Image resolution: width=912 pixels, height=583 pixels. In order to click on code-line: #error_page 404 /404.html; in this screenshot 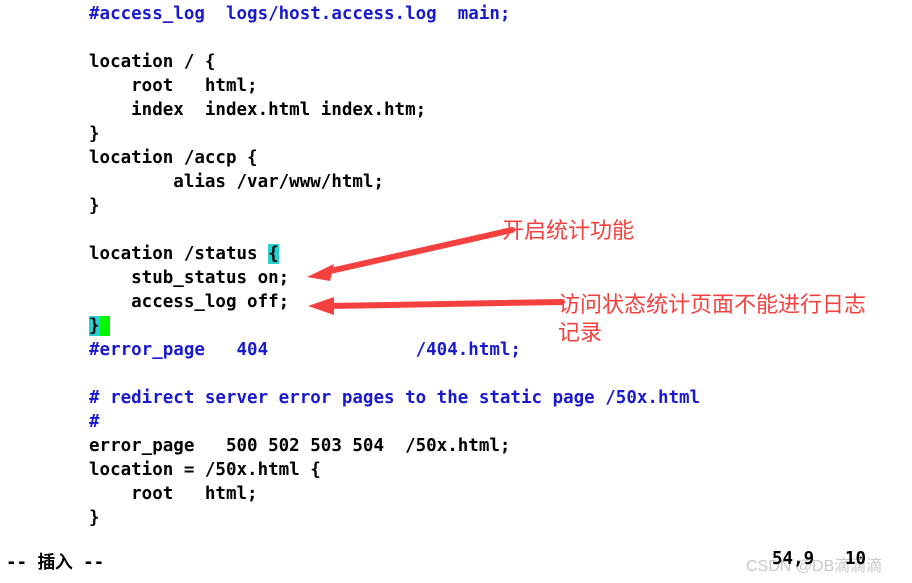, I will do `click(305, 350)`.